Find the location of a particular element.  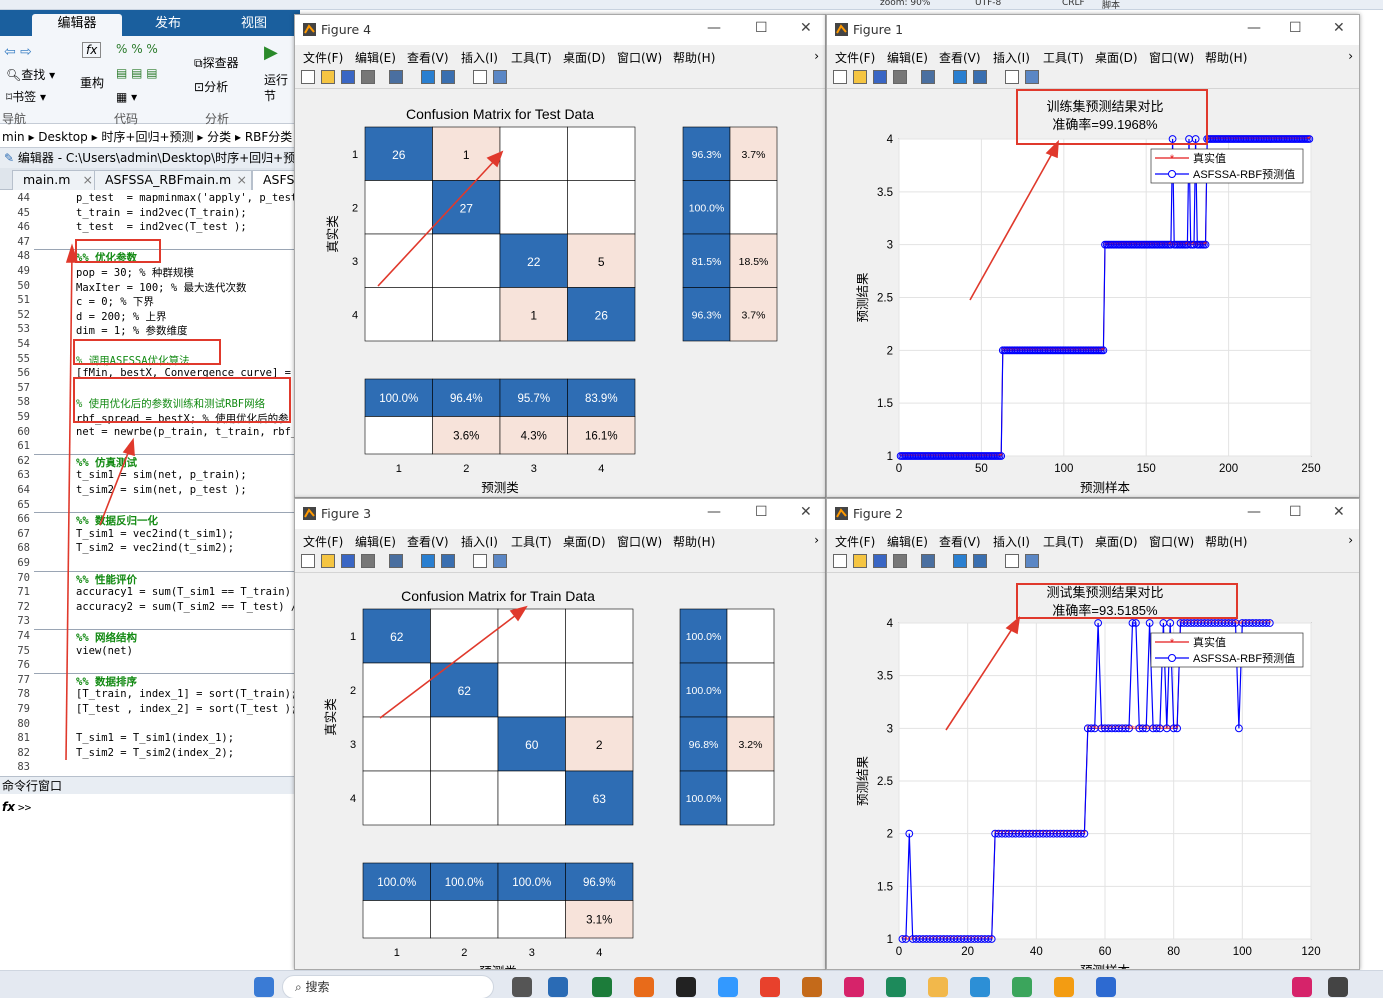

task-view-icon is located at coordinates (522, 987).